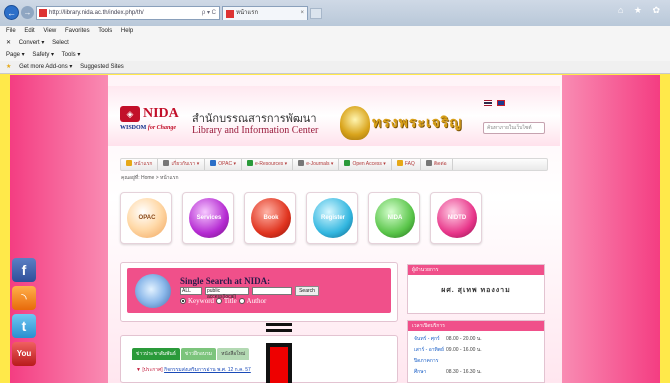  What do you see at coordinates (488, 103) in the screenshot?
I see `thai-flag-icon` at bounding box center [488, 103].